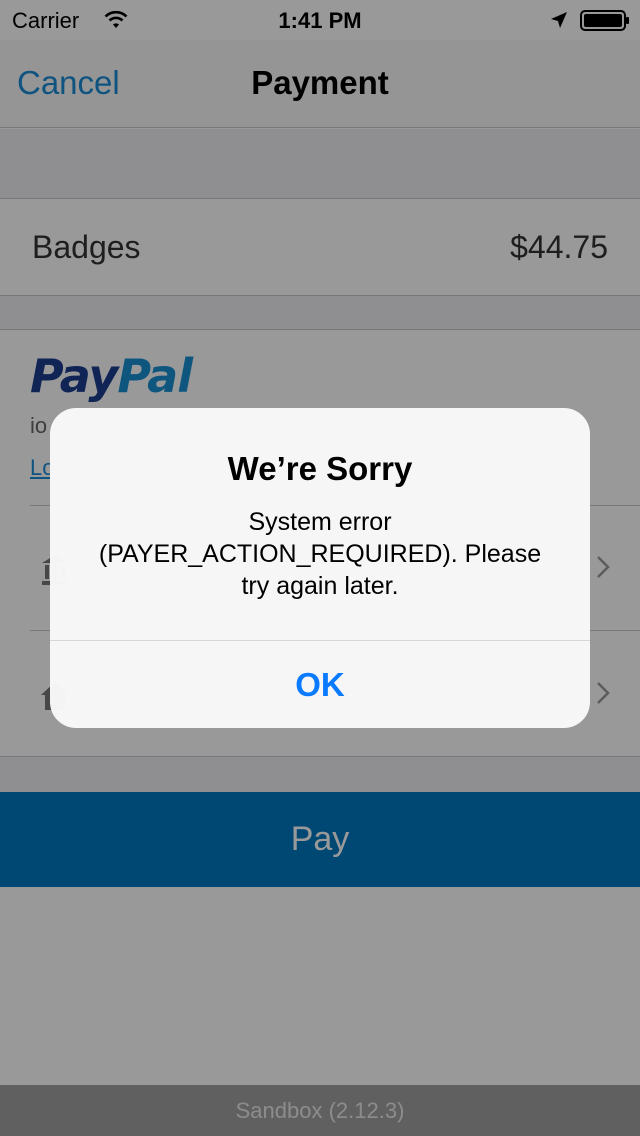 The height and width of the screenshot is (1136, 640). I want to click on alert-title: We’re Sorry, so click(320, 468).